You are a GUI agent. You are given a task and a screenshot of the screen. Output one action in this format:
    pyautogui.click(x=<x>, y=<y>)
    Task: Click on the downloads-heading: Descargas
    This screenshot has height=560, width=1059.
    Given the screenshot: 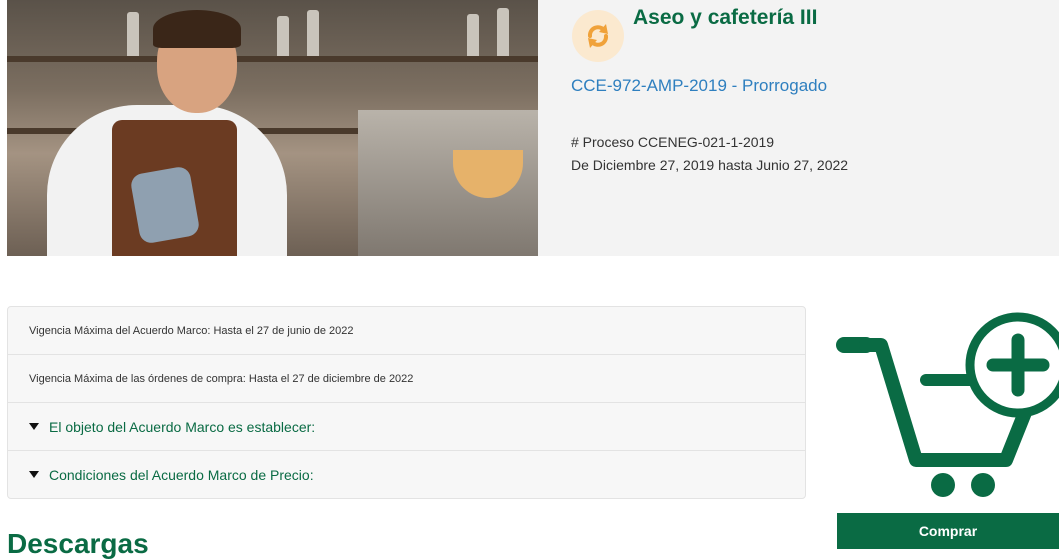 What is the action you would take?
    pyautogui.click(x=78, y=543)
    